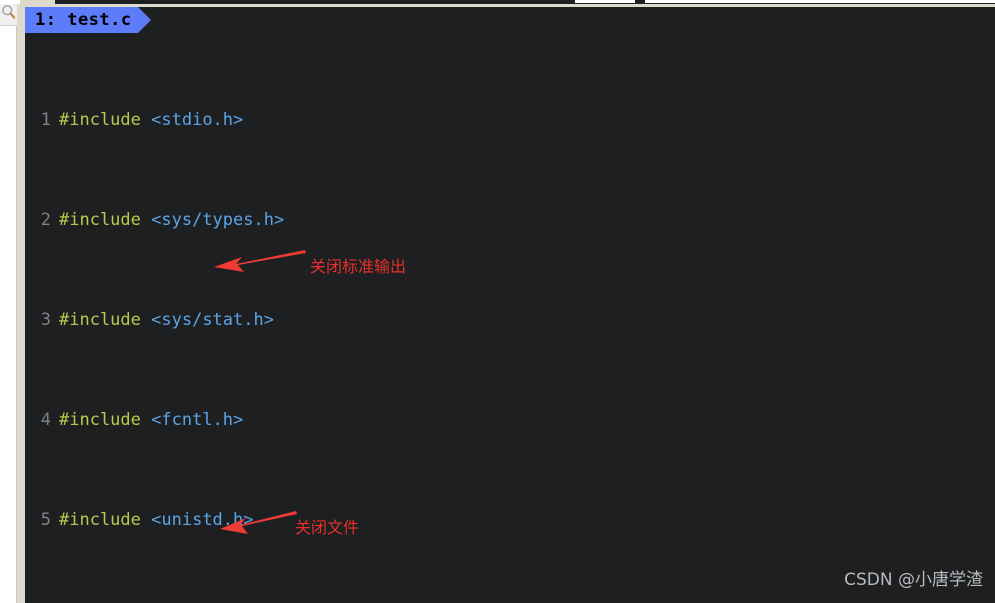  What do you see at coordinates (358, 266) in the screenshot?
I see `annotation-label-close-stdout: 关闭标准输出` at bounding box center [358, 266].